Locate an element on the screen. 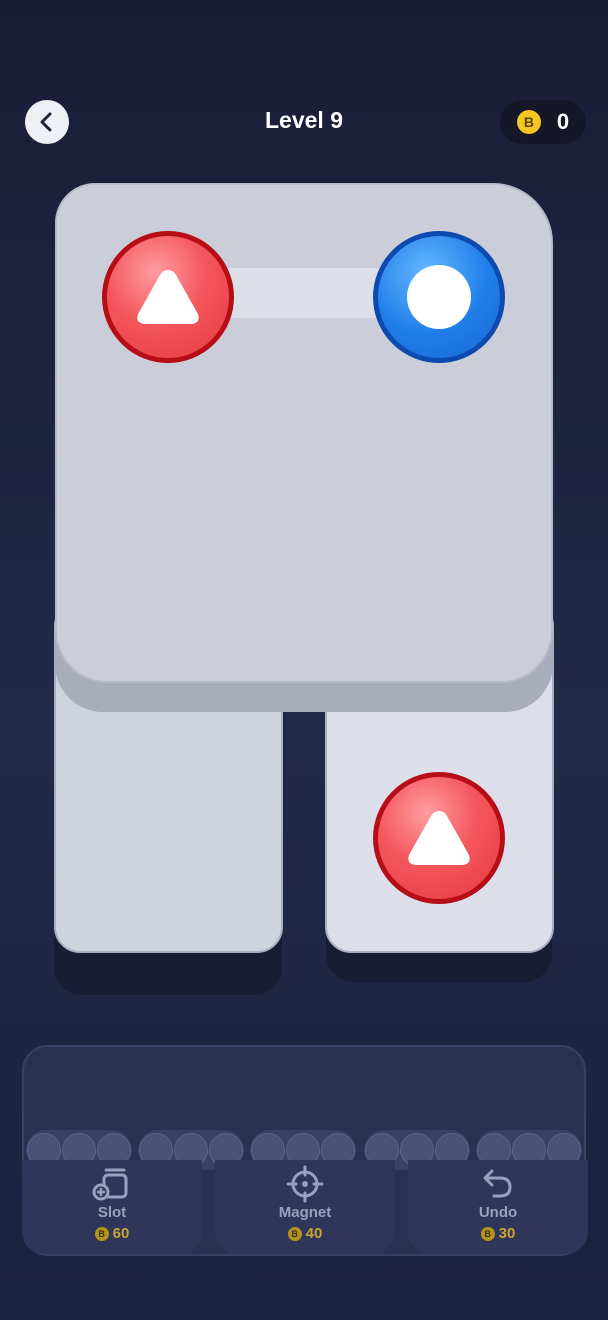 The height and width of the screenshot is (1320, 608). booster-label: Slot is located at coordinates (112, 1212).